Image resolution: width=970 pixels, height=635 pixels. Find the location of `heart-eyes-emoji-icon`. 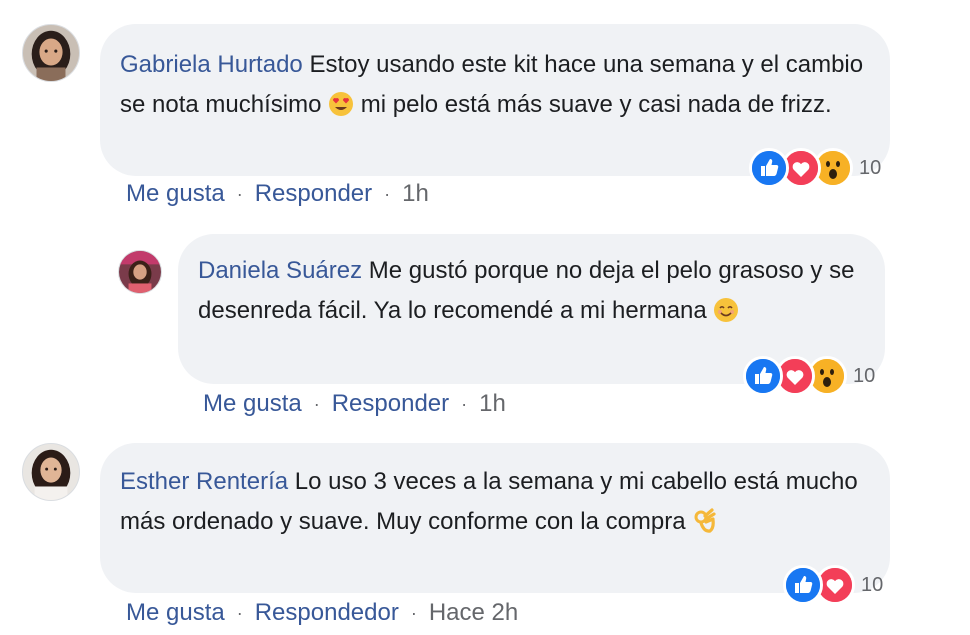

heart-eyes-emoji-icon is located at coordinates (341, 104).